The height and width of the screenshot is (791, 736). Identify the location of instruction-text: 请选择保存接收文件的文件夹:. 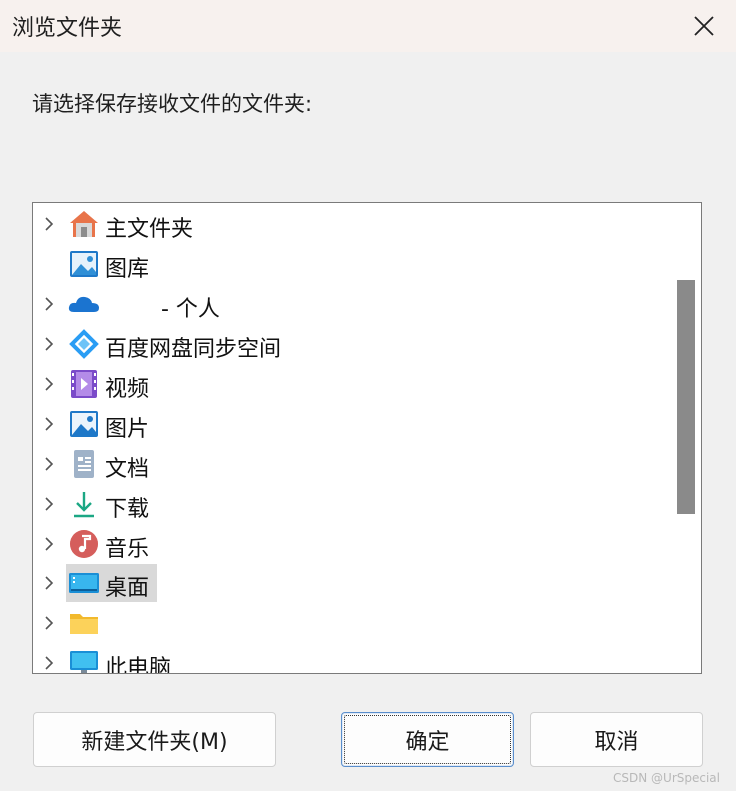
(172, 104).